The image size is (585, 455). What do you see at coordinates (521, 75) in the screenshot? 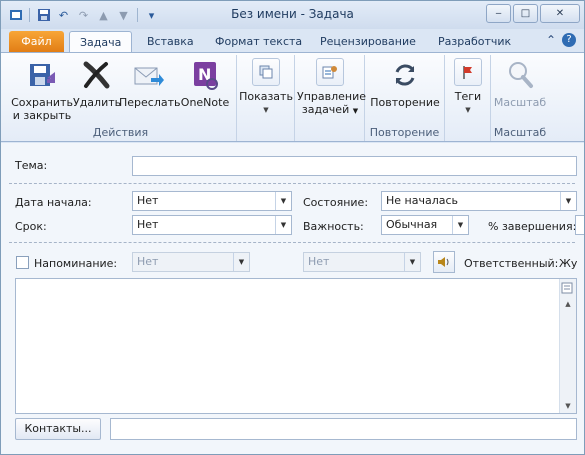
I see `zoom-icon` at bounding box center [521, 75].